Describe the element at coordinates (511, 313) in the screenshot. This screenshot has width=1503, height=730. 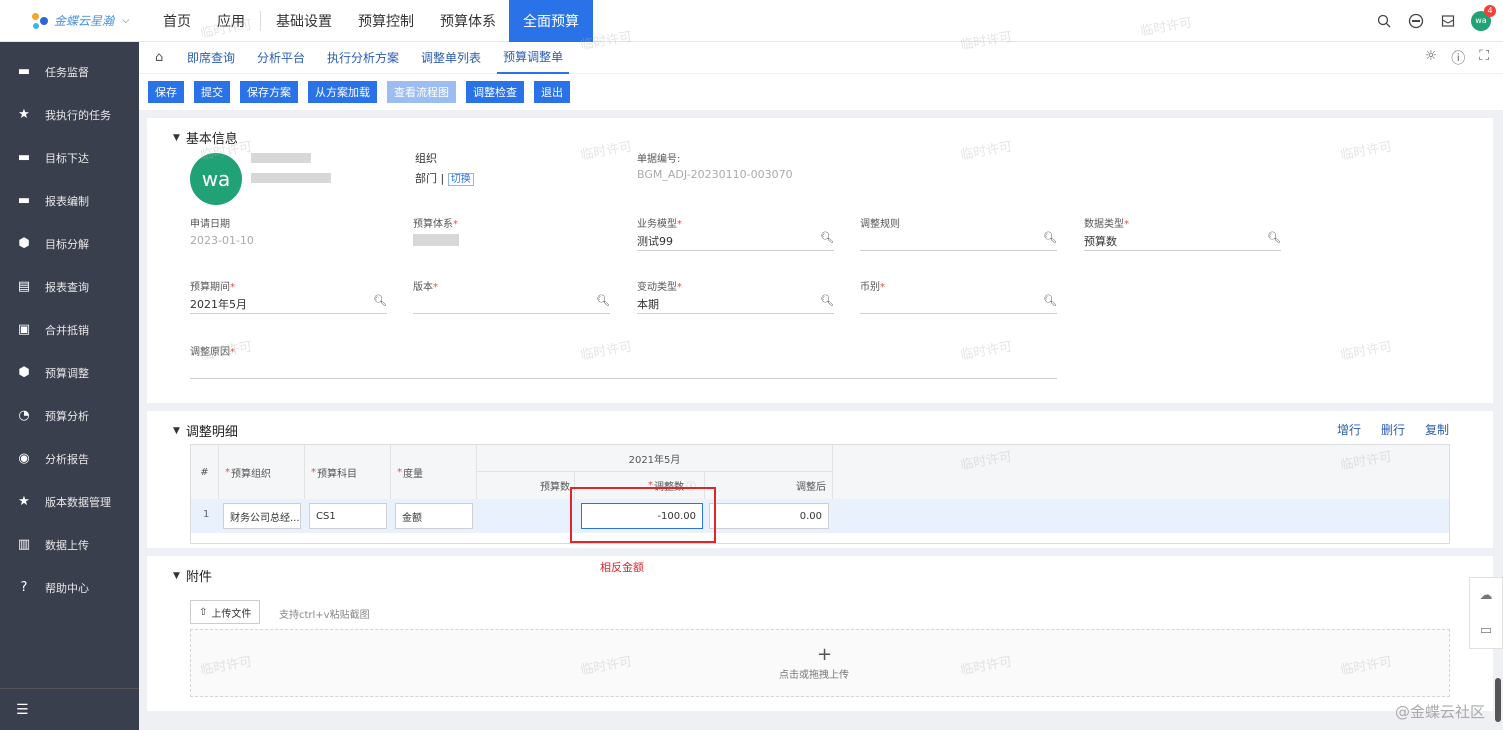
I see `version-field` at that location.